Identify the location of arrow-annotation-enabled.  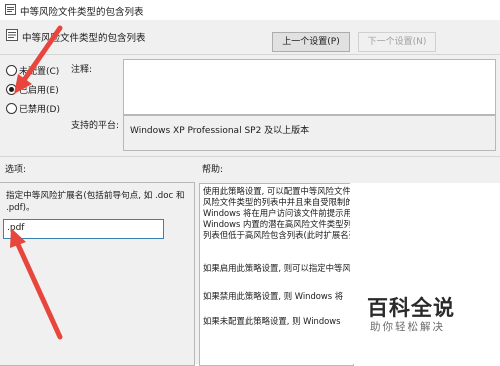
(38, 59).